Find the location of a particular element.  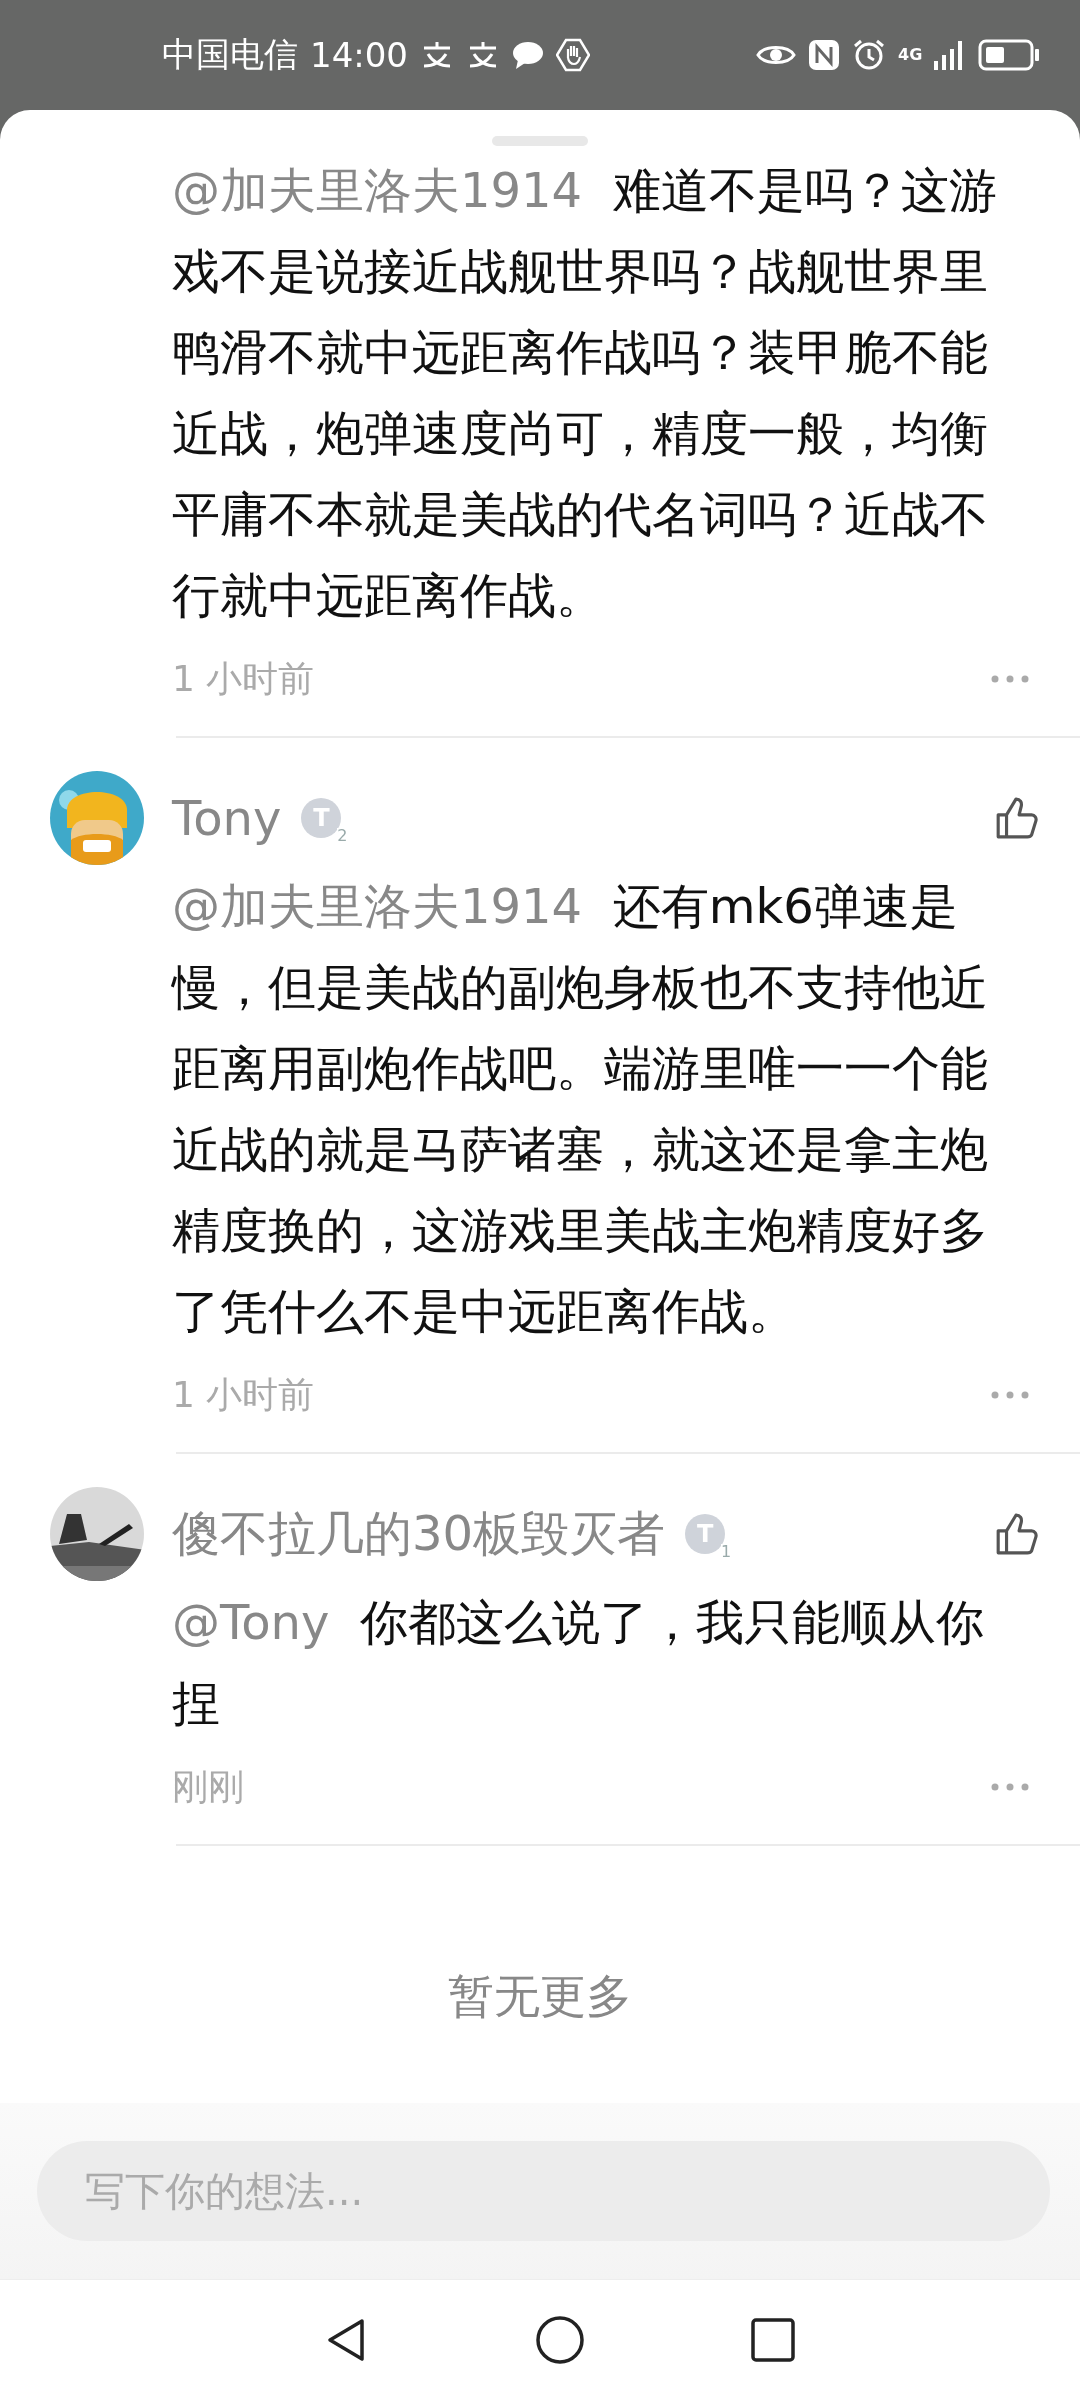

hand-icon is located at coordinates (573, 55).